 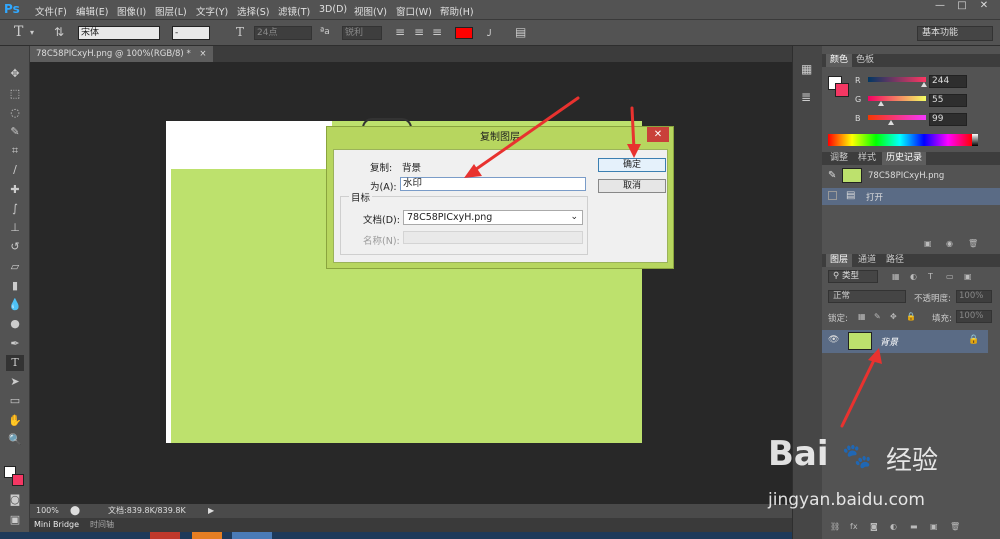 I want to click on red-slider, so click(x=897, y=79).